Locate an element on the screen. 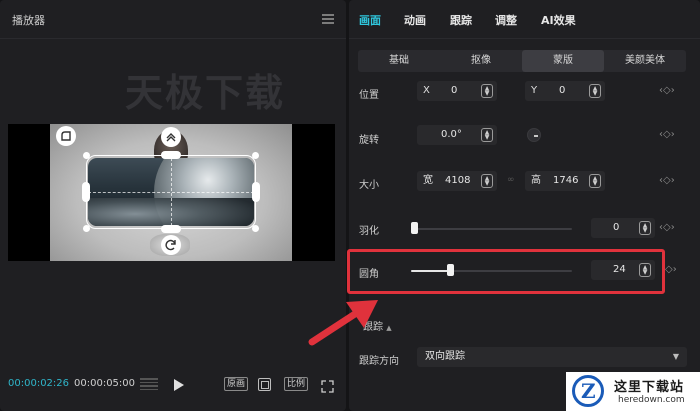 The width and height of the screenshot is (700, 411). y-value: 0 is located at coordinates (562, 90).